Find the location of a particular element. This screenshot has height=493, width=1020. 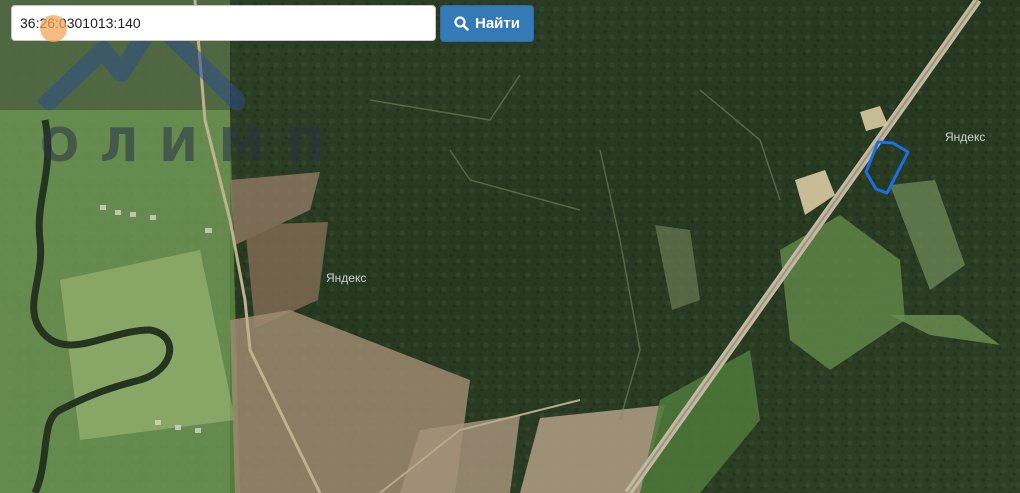

search-bar: Найти is located at coordinates (272, 24).